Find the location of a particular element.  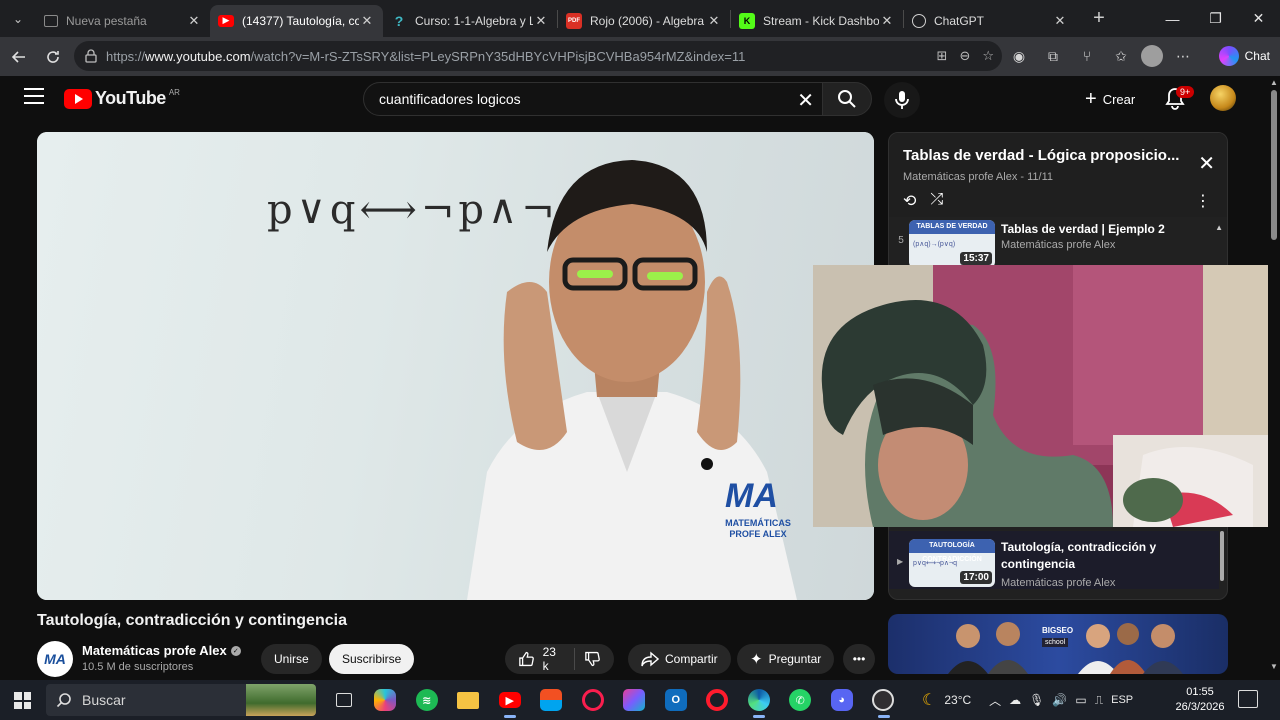

shuffle-icon: ⤮ is located at coordinates (936, 201).